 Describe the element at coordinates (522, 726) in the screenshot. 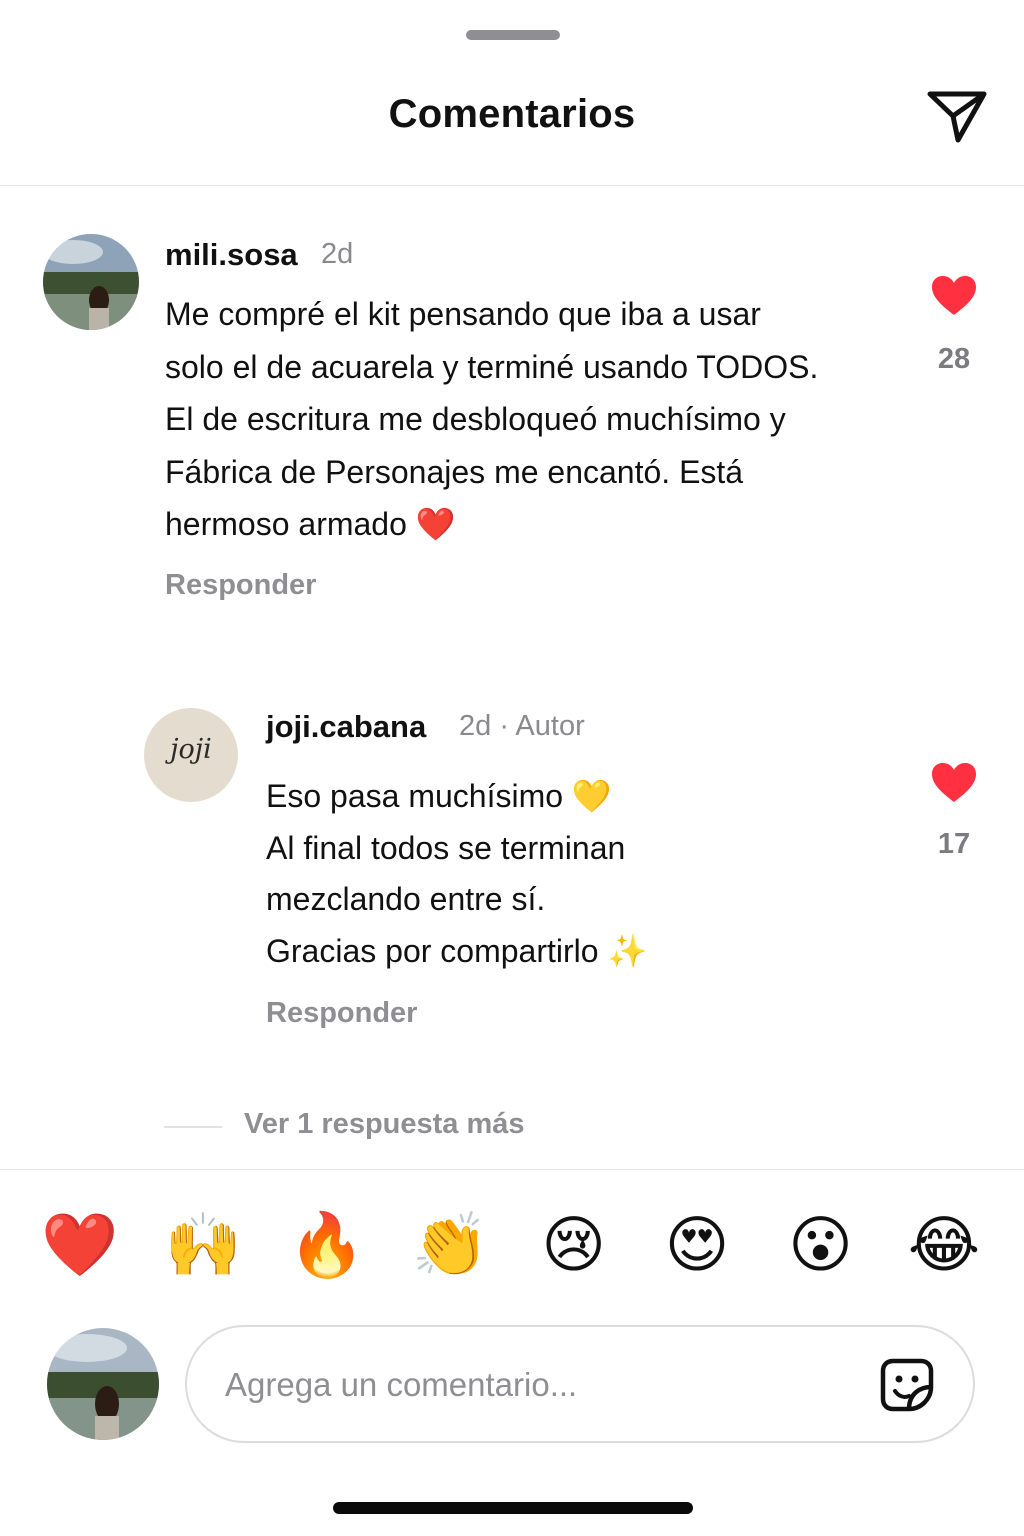

I see `comment-time: 2d · Autor` at that location.